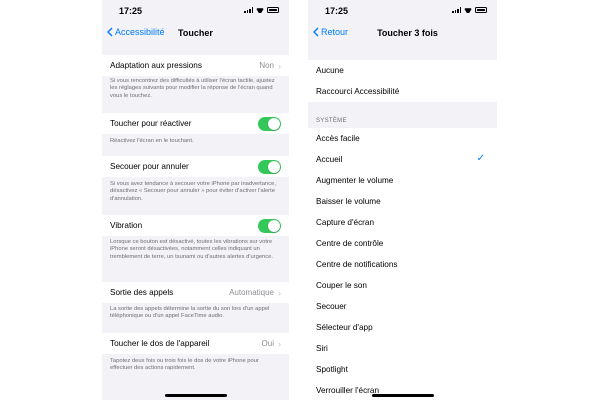  I want to click on option-label: Secouer, so click(331, 306).